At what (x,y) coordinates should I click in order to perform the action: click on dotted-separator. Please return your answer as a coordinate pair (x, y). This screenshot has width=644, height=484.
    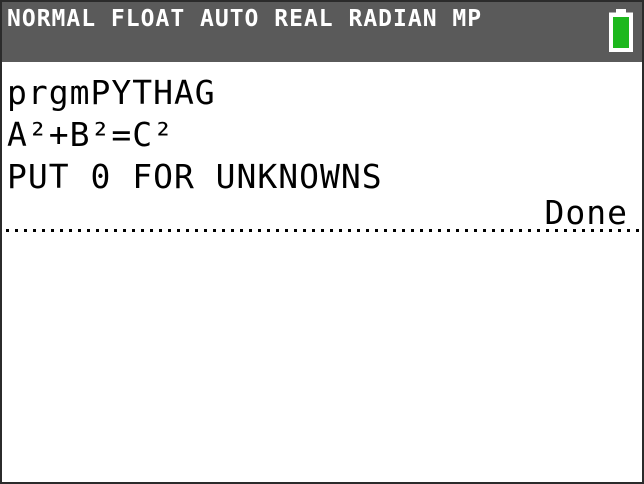
    Looking at the image, I should click on (322, 230).